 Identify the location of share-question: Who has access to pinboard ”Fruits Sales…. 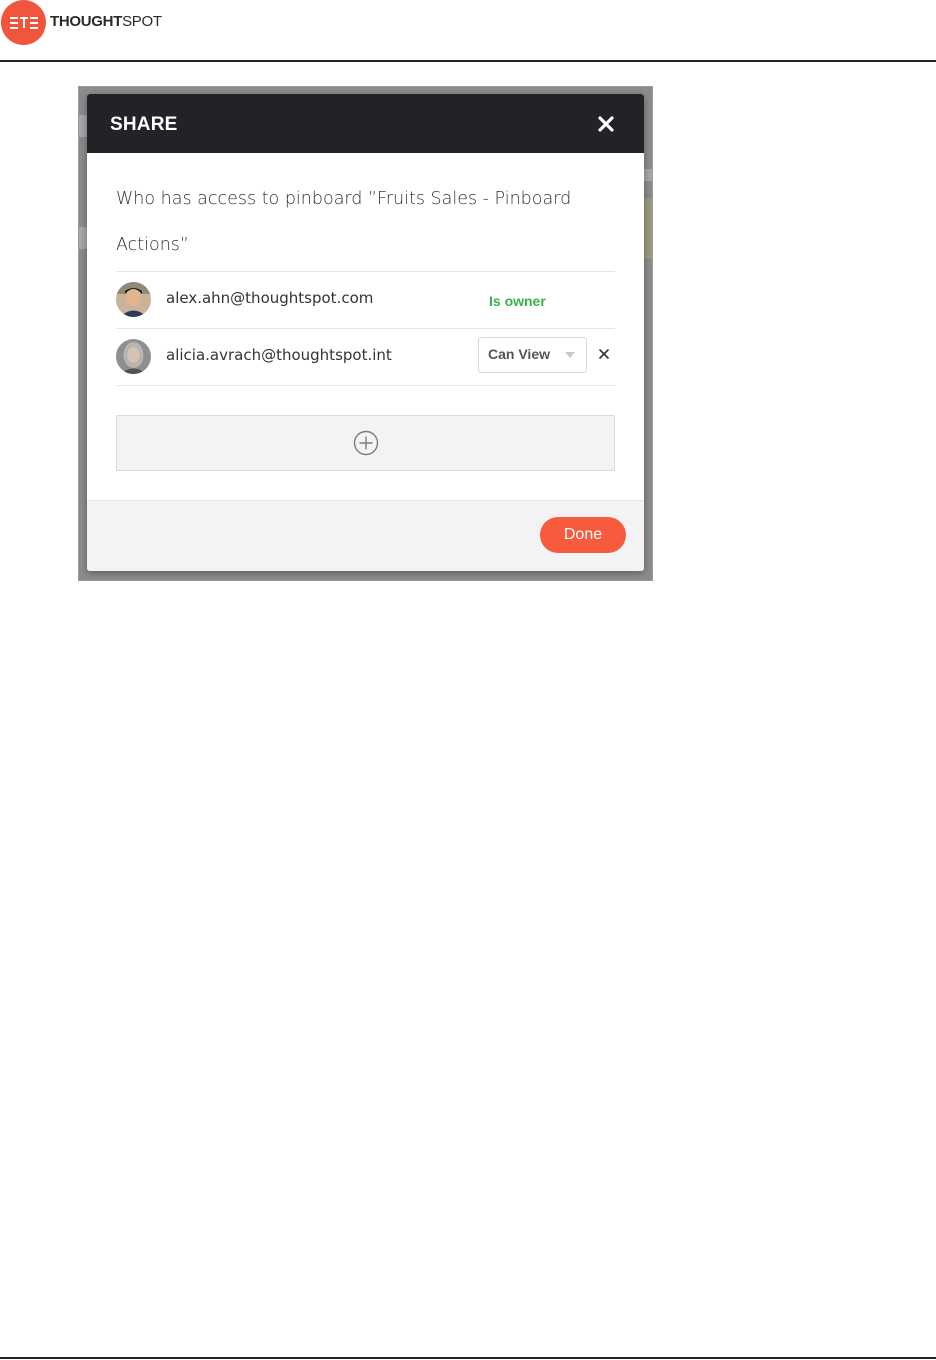
(351, 222).